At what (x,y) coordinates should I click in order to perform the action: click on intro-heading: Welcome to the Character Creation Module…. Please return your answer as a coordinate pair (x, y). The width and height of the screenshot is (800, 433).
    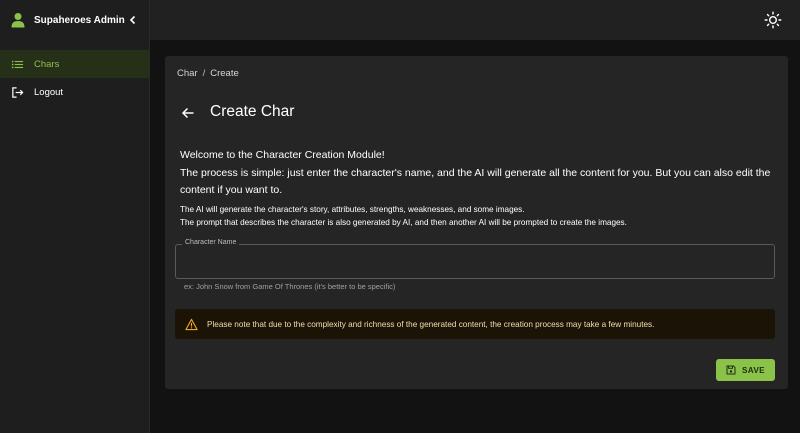
    Looking at the image, I should click on (282, 155).